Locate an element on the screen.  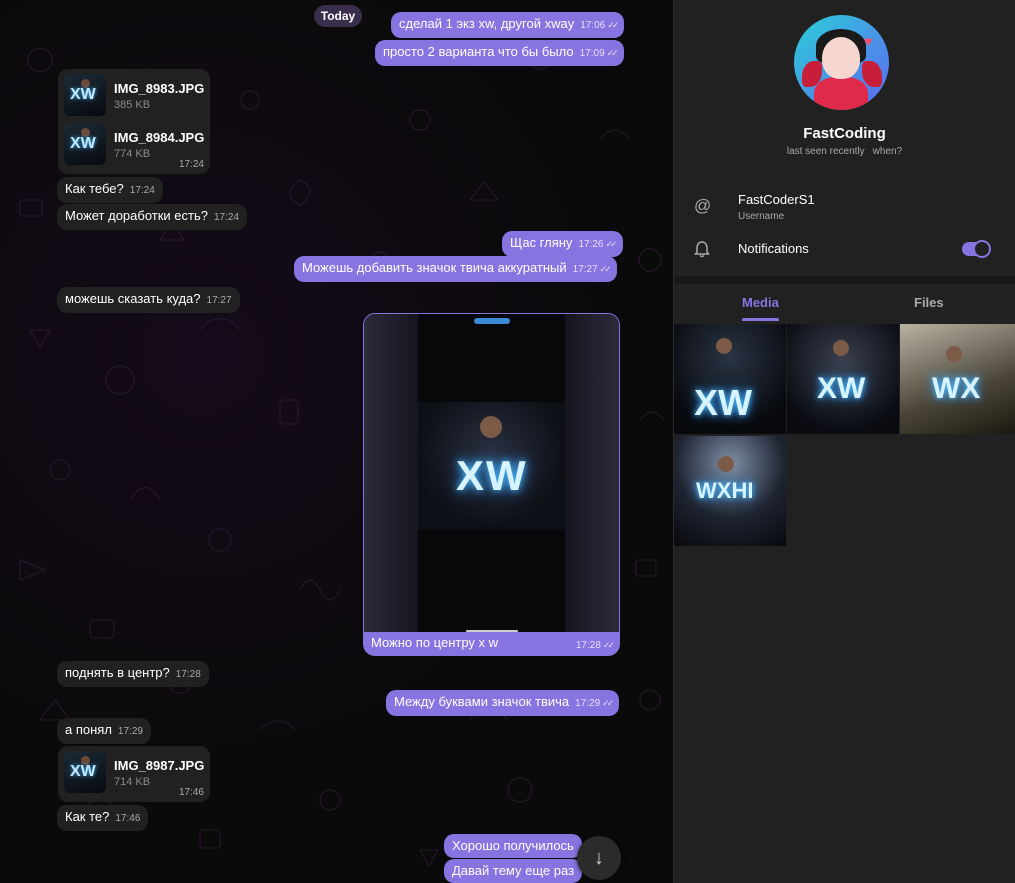
tab-media: Media is located at coordinates (760, 302).